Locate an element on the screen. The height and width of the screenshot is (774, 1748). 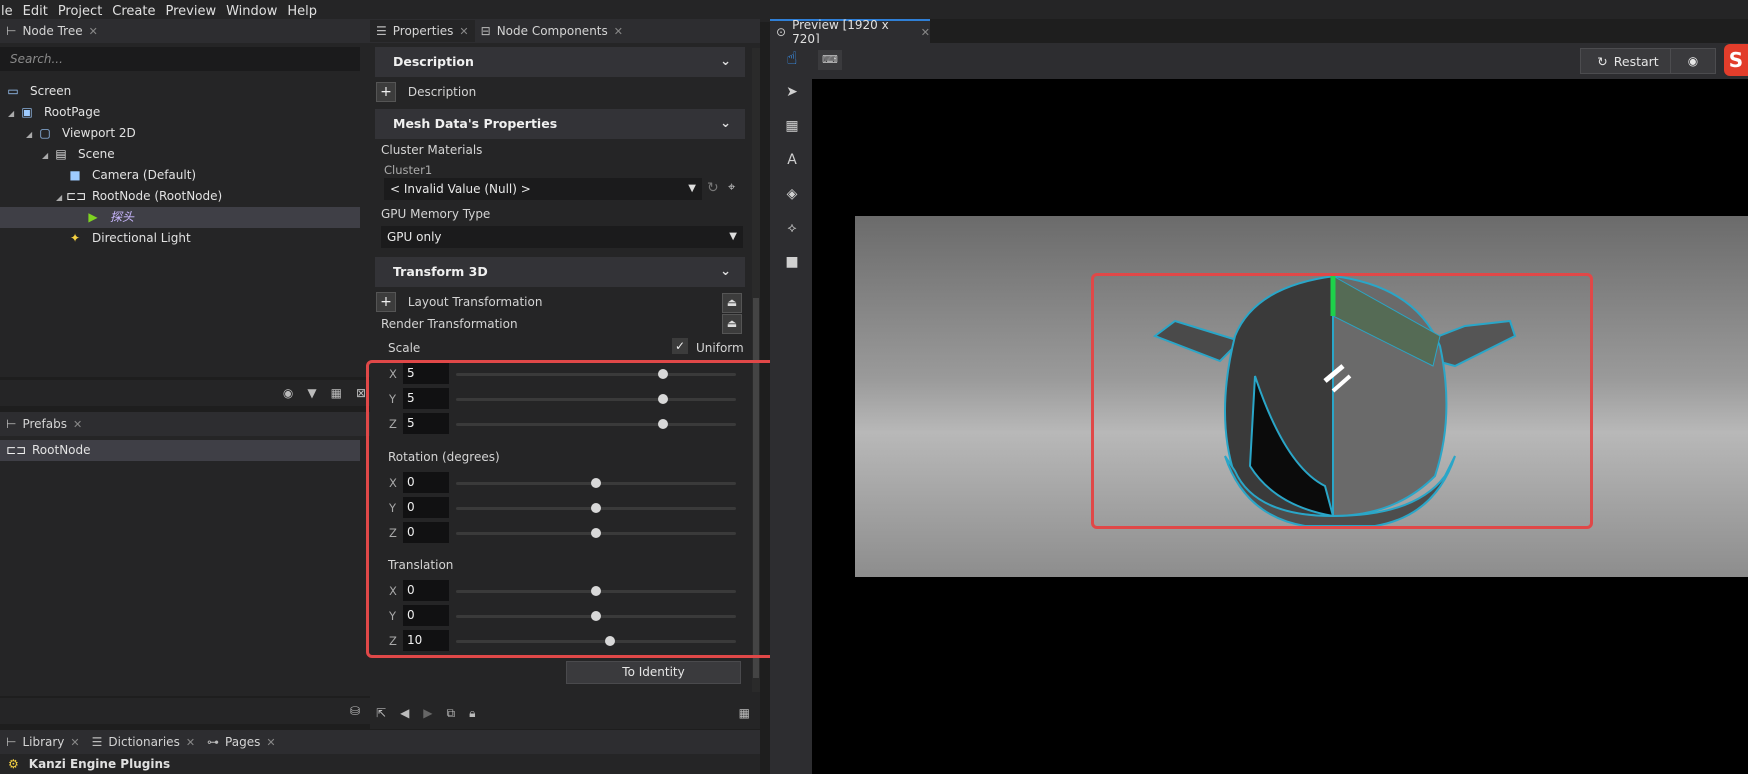
restart-button: ↻ Restart is located at coordinates (1628, 61).